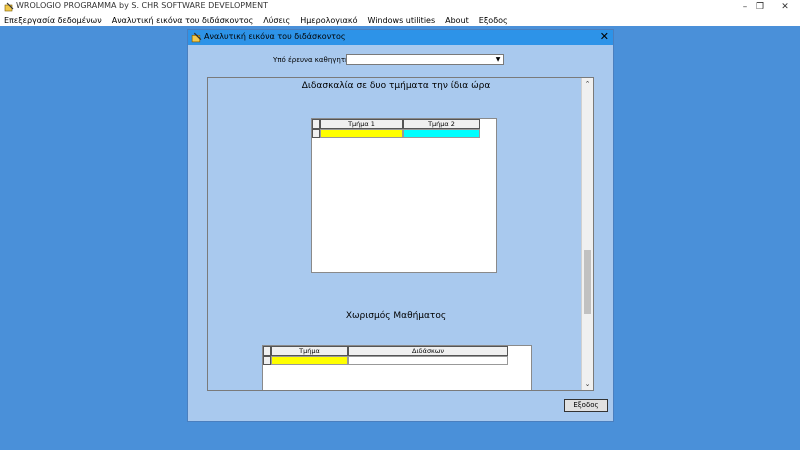 This screenshot has width=800, height=450. What do you see at coordinates (587, 234) in the screenshot?
I see `vertical-scrollbar: ⌃ ⌄` at bounding box center [587, 234].